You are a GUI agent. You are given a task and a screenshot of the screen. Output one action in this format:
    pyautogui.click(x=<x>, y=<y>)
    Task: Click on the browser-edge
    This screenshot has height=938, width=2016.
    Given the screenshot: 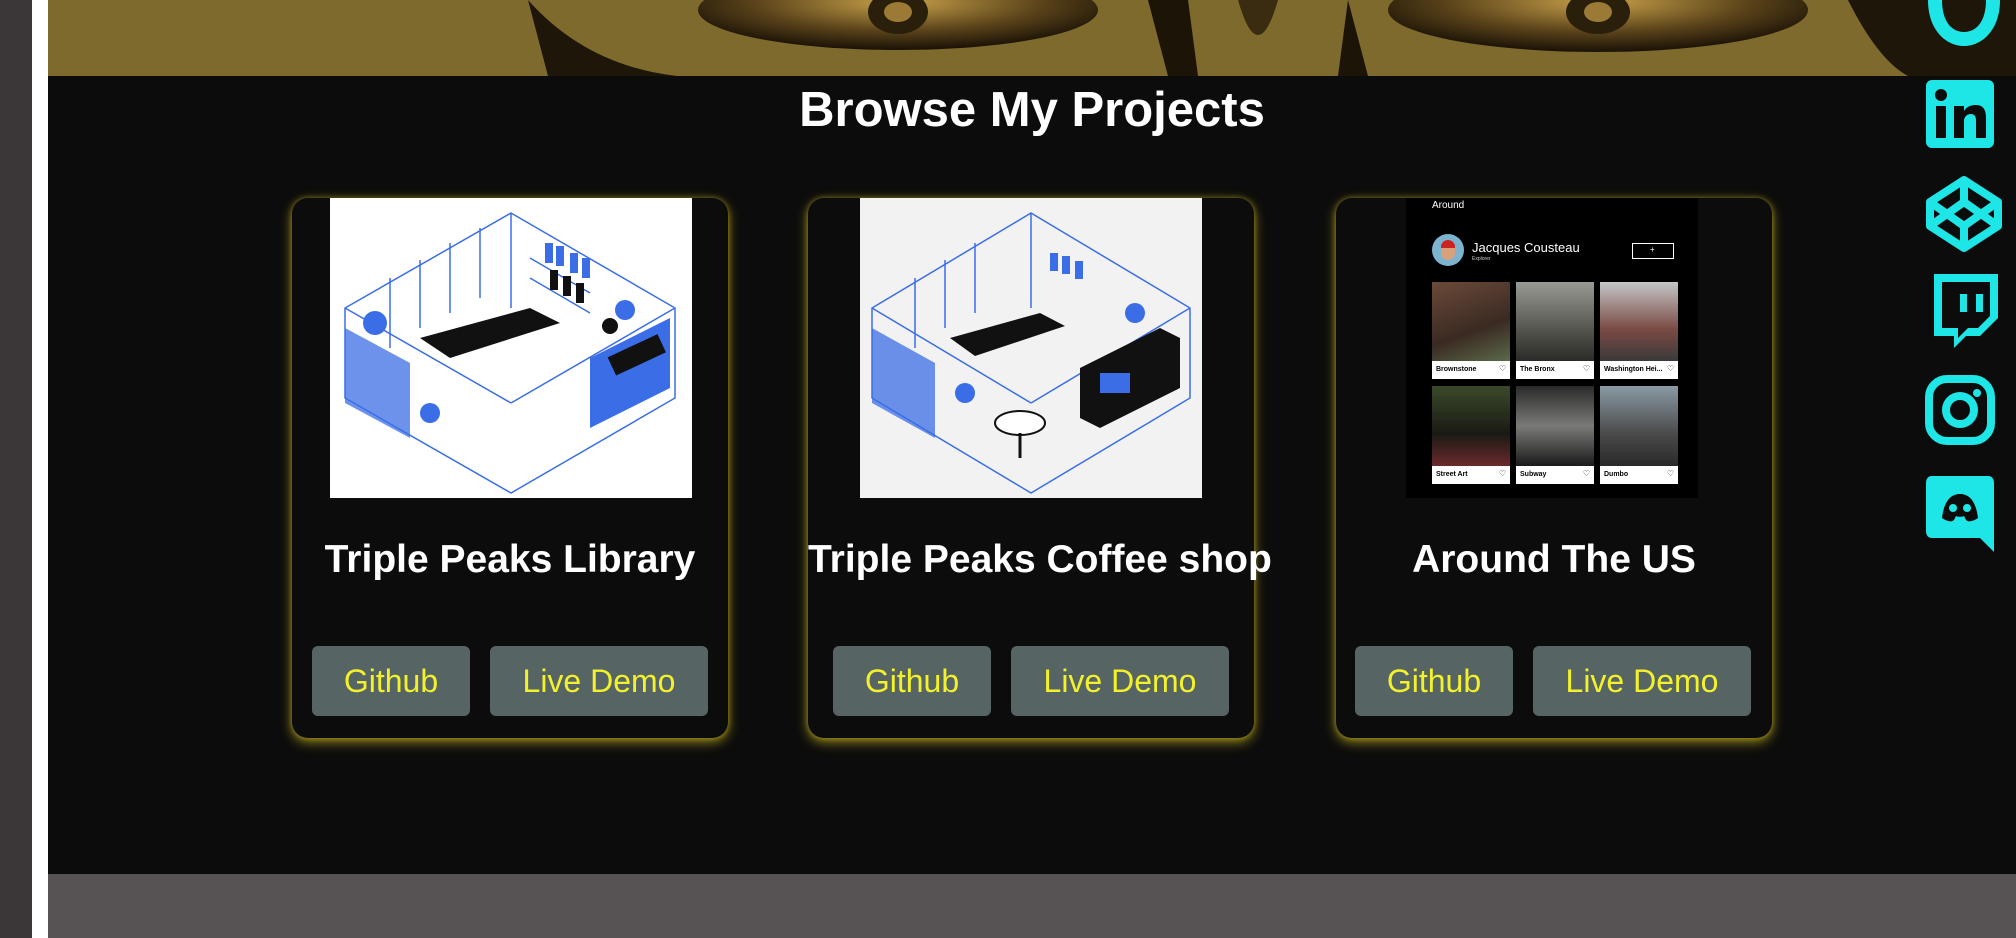 What is the action you would take?
    pyautogui.click(x=16, y=469)
    